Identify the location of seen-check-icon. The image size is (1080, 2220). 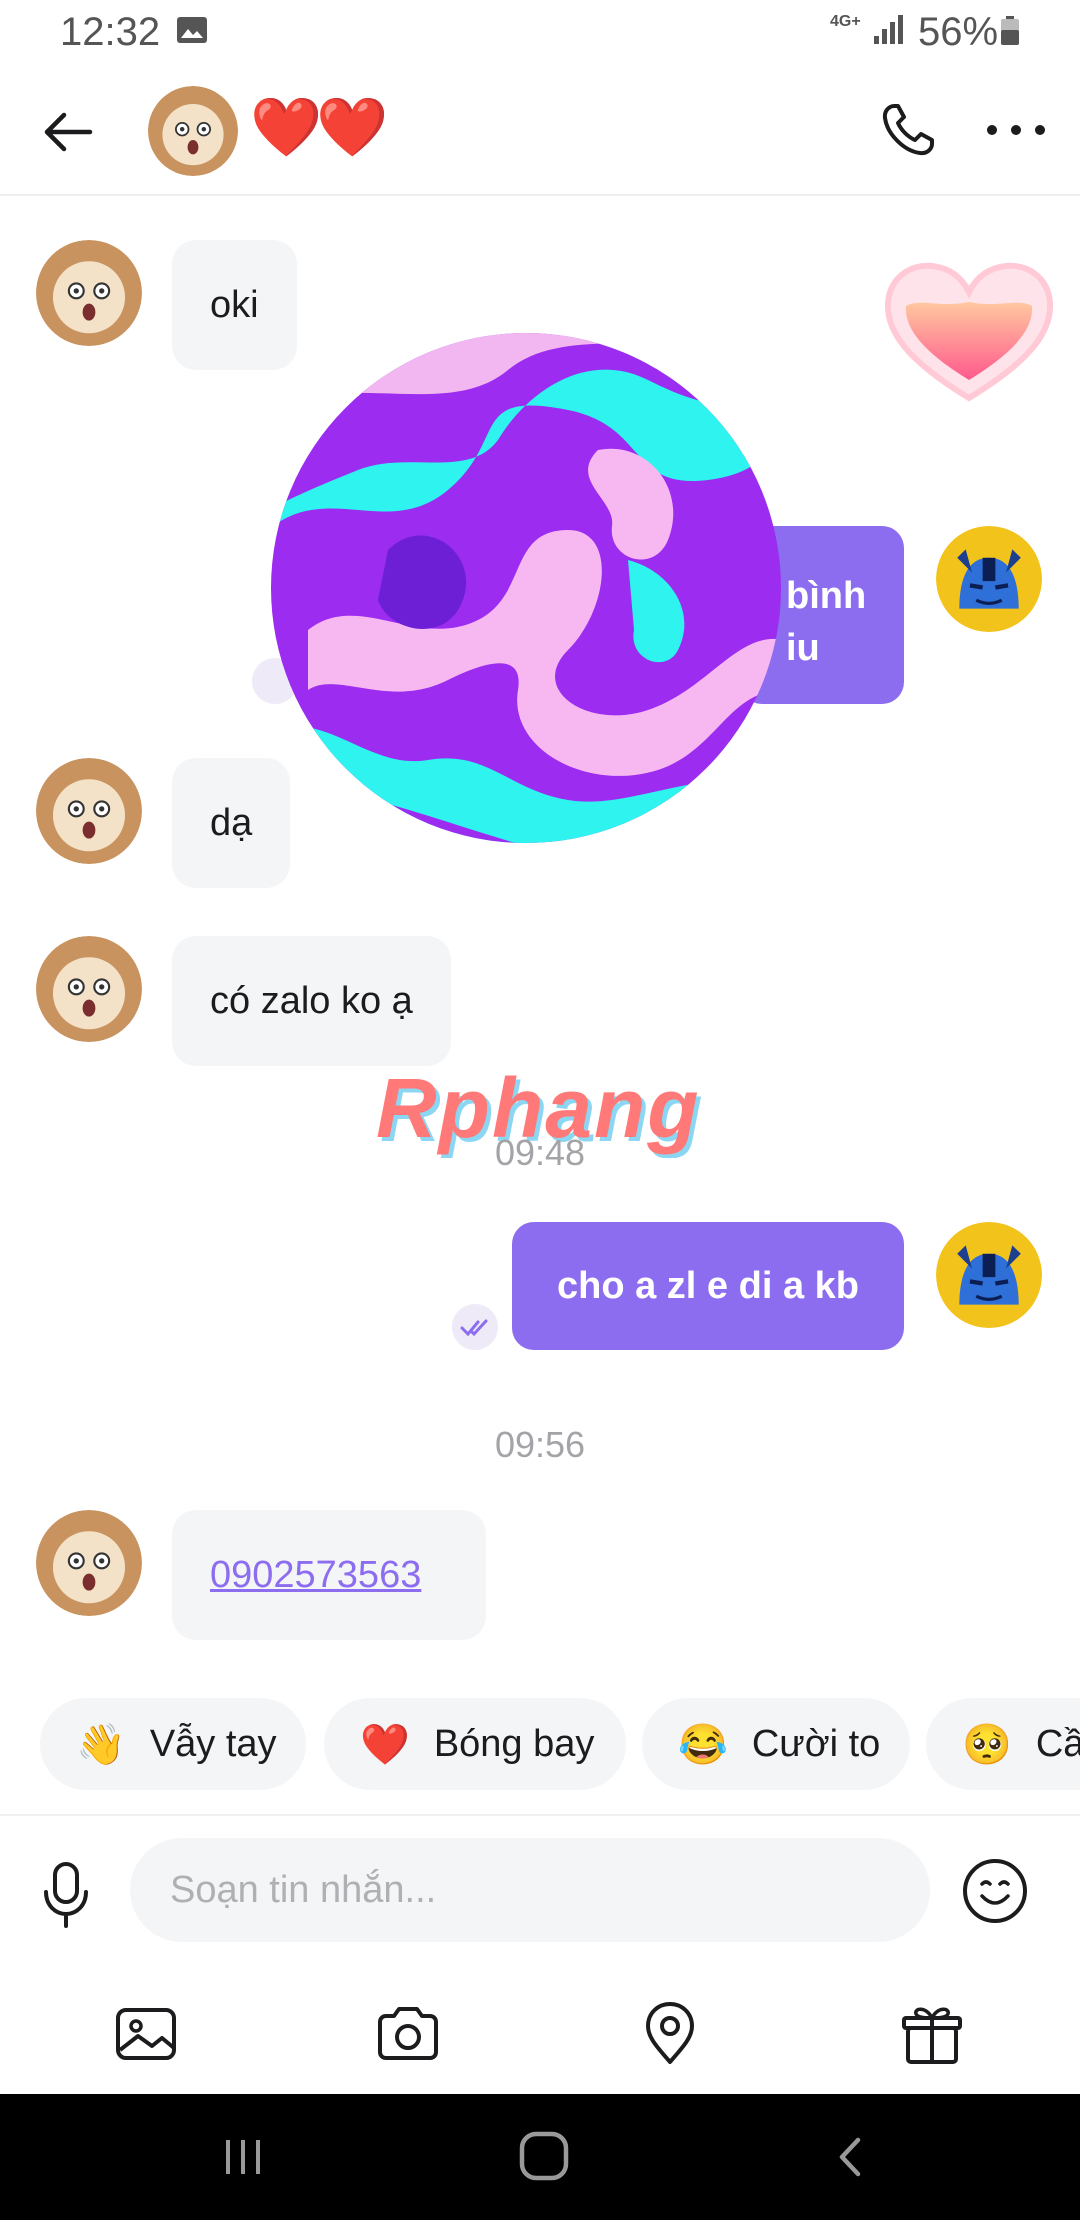
(475, 1327).